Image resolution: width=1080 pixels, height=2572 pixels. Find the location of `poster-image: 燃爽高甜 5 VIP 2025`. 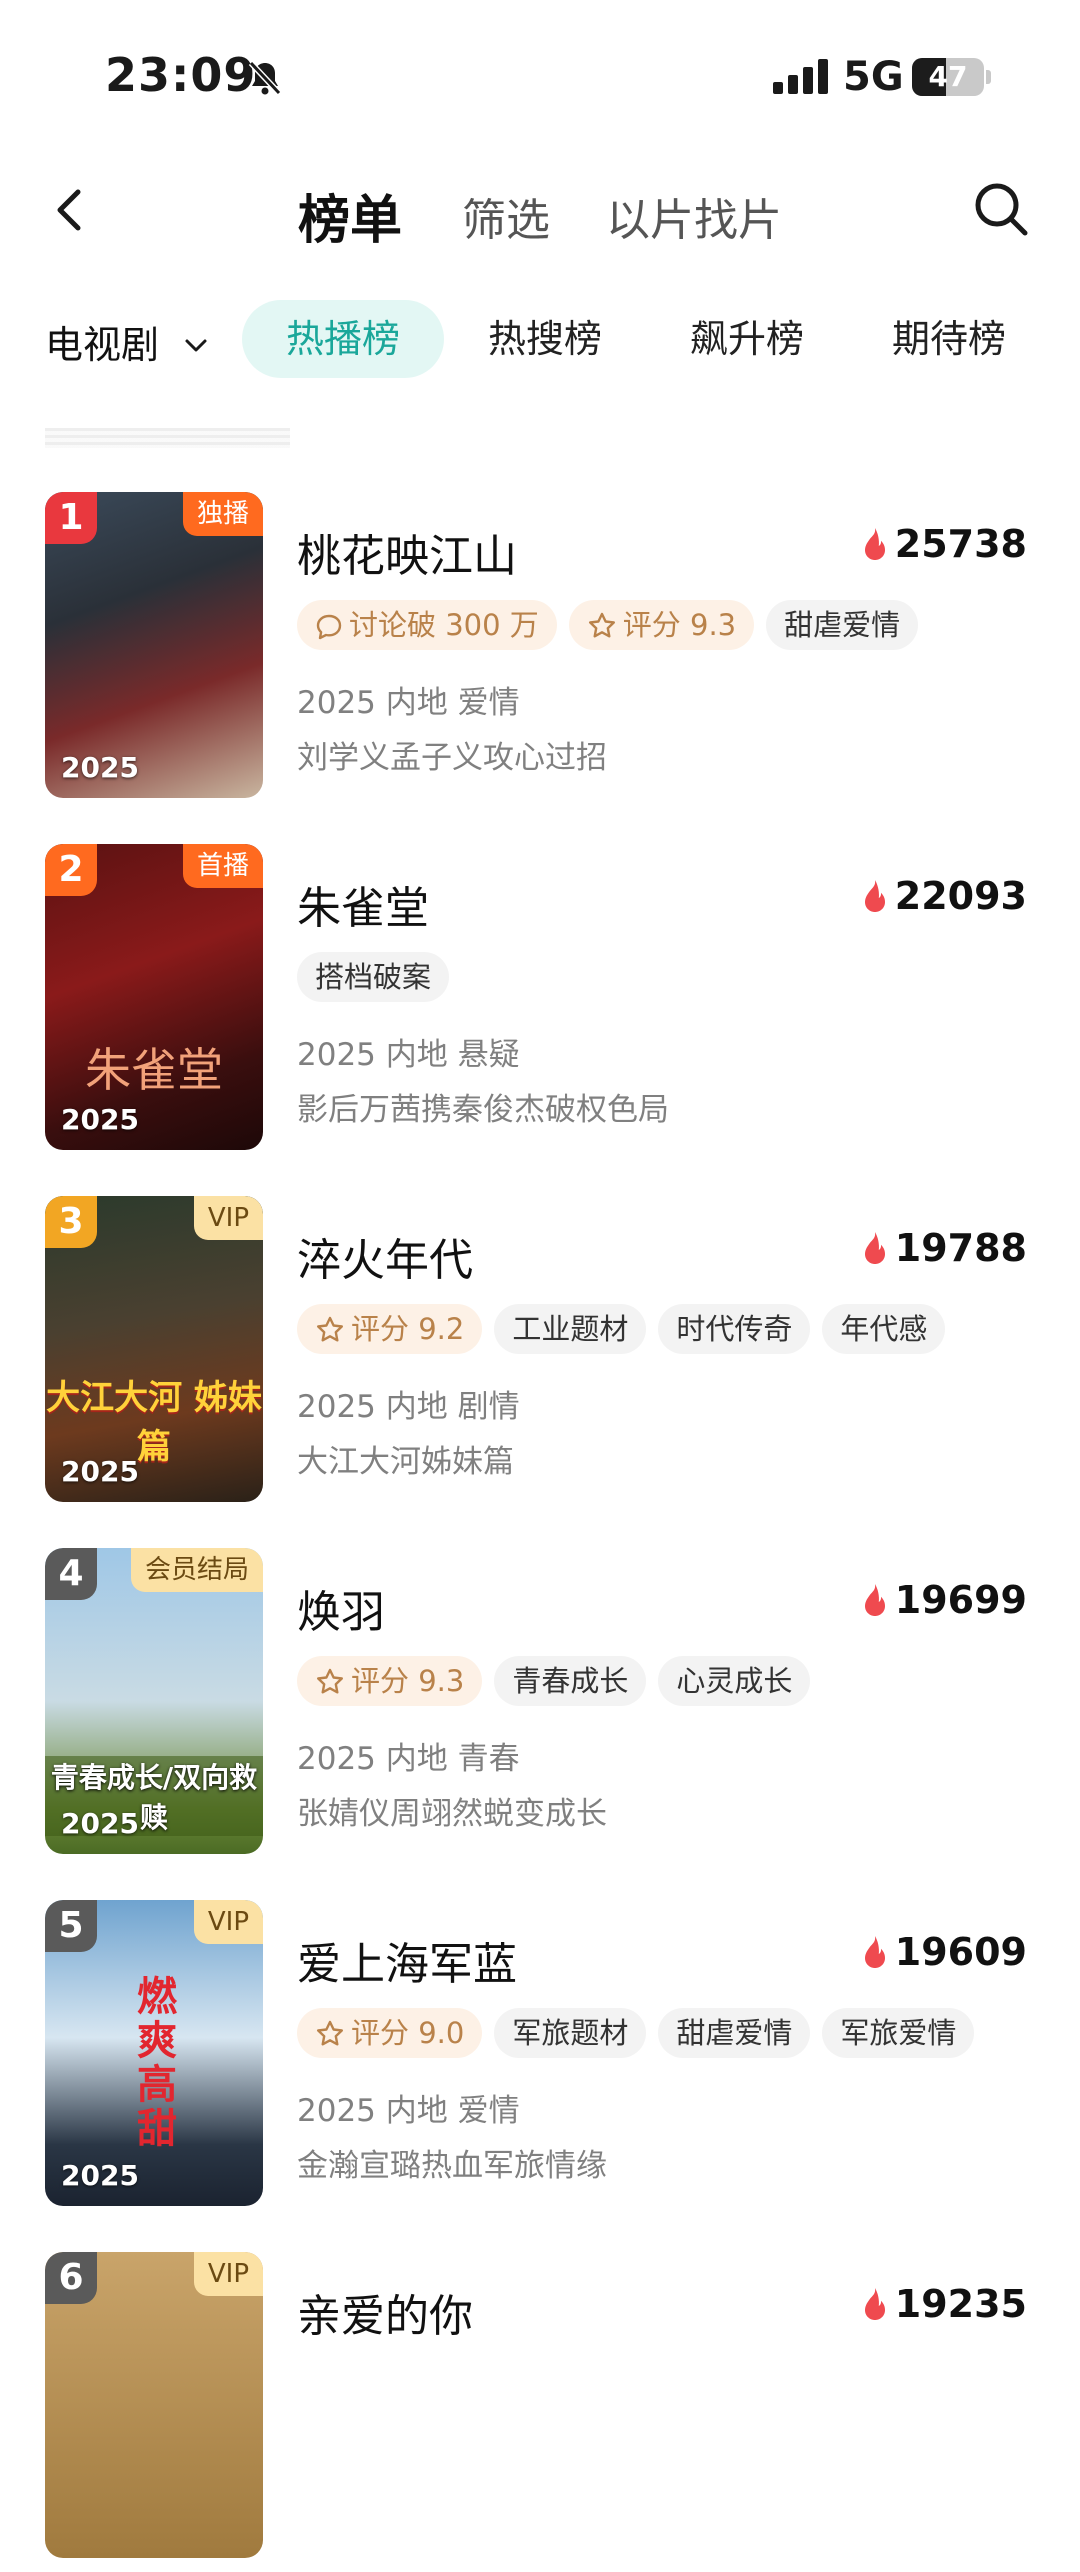

poster-image: 燃爽高甜 5 VIP 2025 is located at coordinates (154, 2053).